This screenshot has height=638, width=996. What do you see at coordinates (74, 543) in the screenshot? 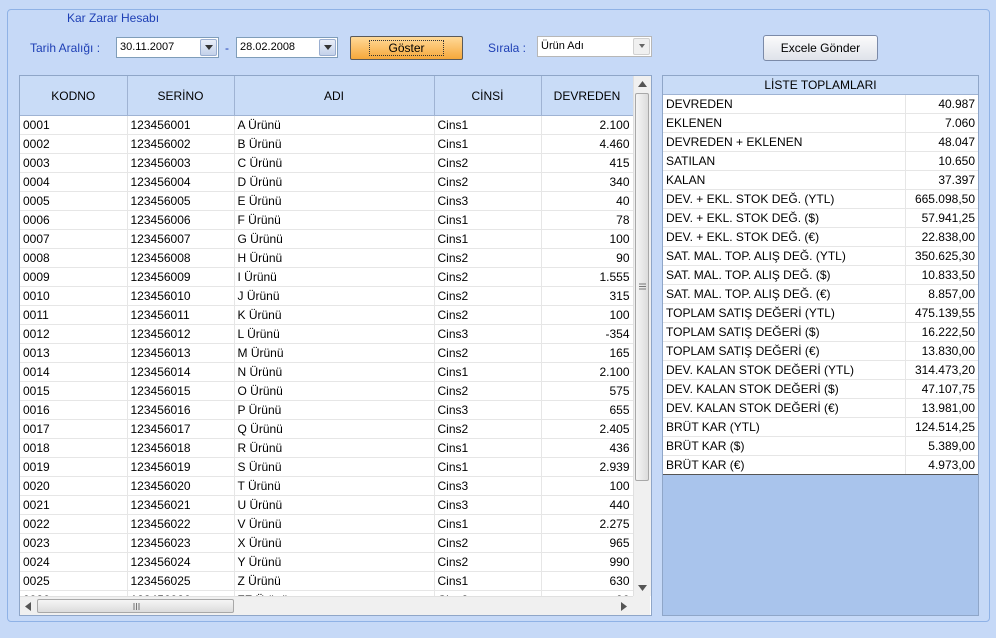
I see `table-cell: 0023` at bounding box center [74, 543].